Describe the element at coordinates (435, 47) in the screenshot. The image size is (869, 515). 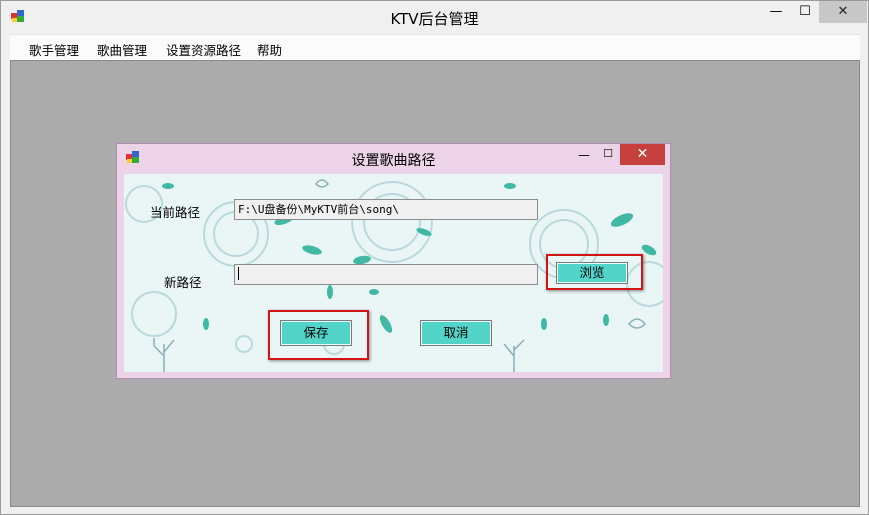
I see `menu-bar: 歌手管理 歌曲管理 设置资源路径 帮助` at that location.